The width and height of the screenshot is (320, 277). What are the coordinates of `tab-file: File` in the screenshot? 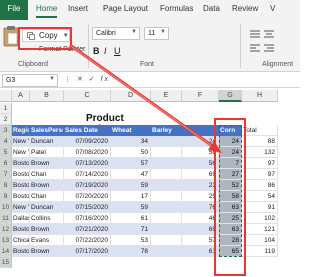 It's located at (14, 10).